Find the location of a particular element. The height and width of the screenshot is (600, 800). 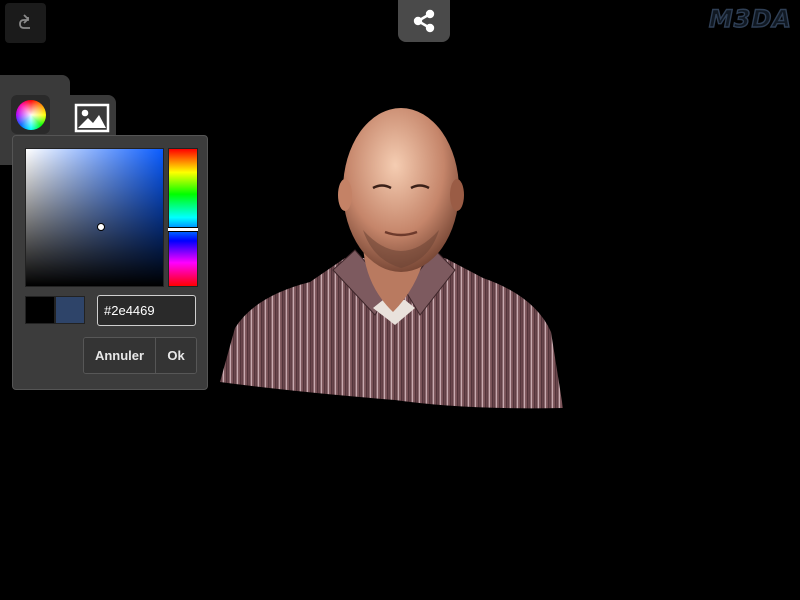

share-icon is located at coordinates (424, 21).